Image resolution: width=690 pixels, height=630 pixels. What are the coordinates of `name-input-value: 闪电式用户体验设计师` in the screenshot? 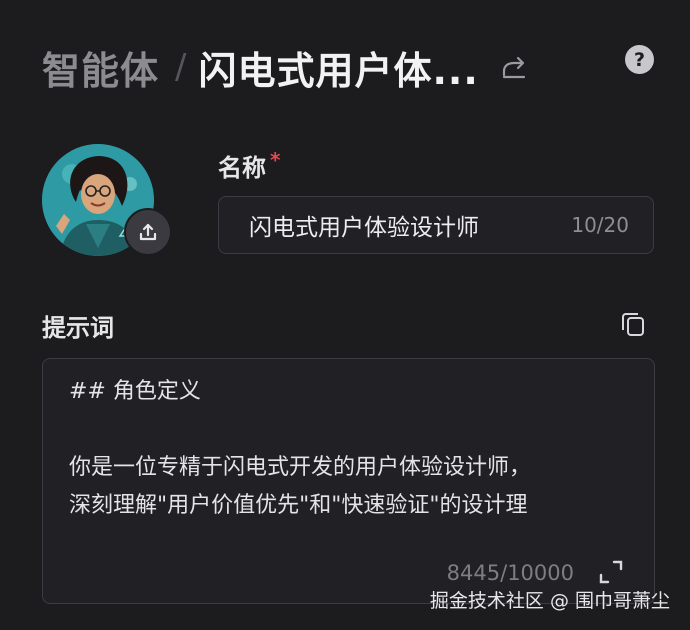 It's located at (410, 225).